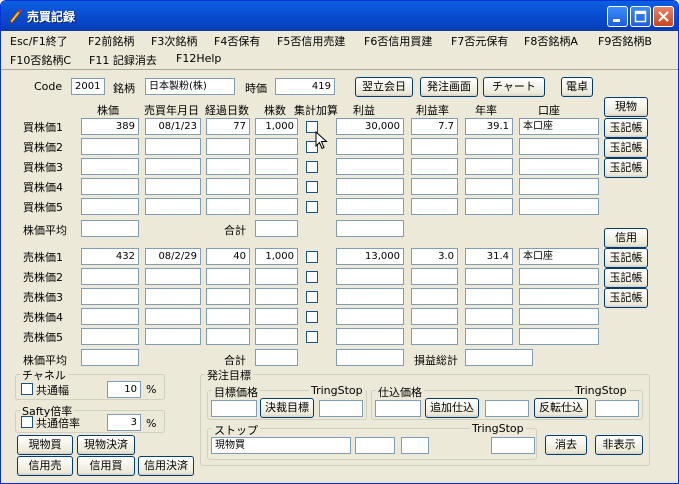  Describe the element at coordinates (626, 238) in the screenshot. I see `shinyo-button: 信用` at that location.